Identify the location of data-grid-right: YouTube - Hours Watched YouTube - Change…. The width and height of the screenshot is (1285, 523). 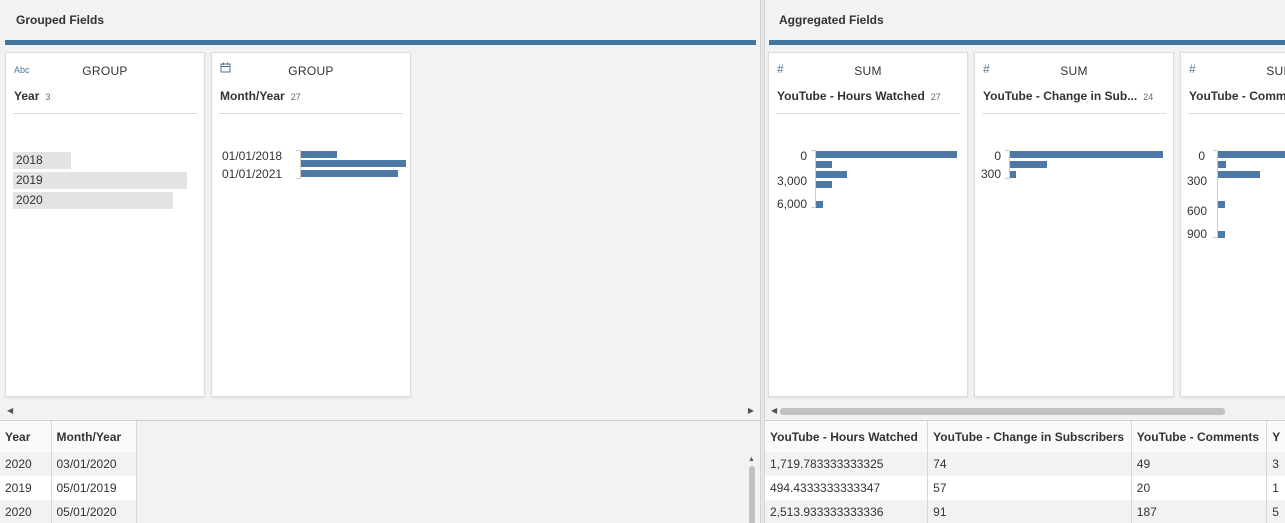
(1025, 471).